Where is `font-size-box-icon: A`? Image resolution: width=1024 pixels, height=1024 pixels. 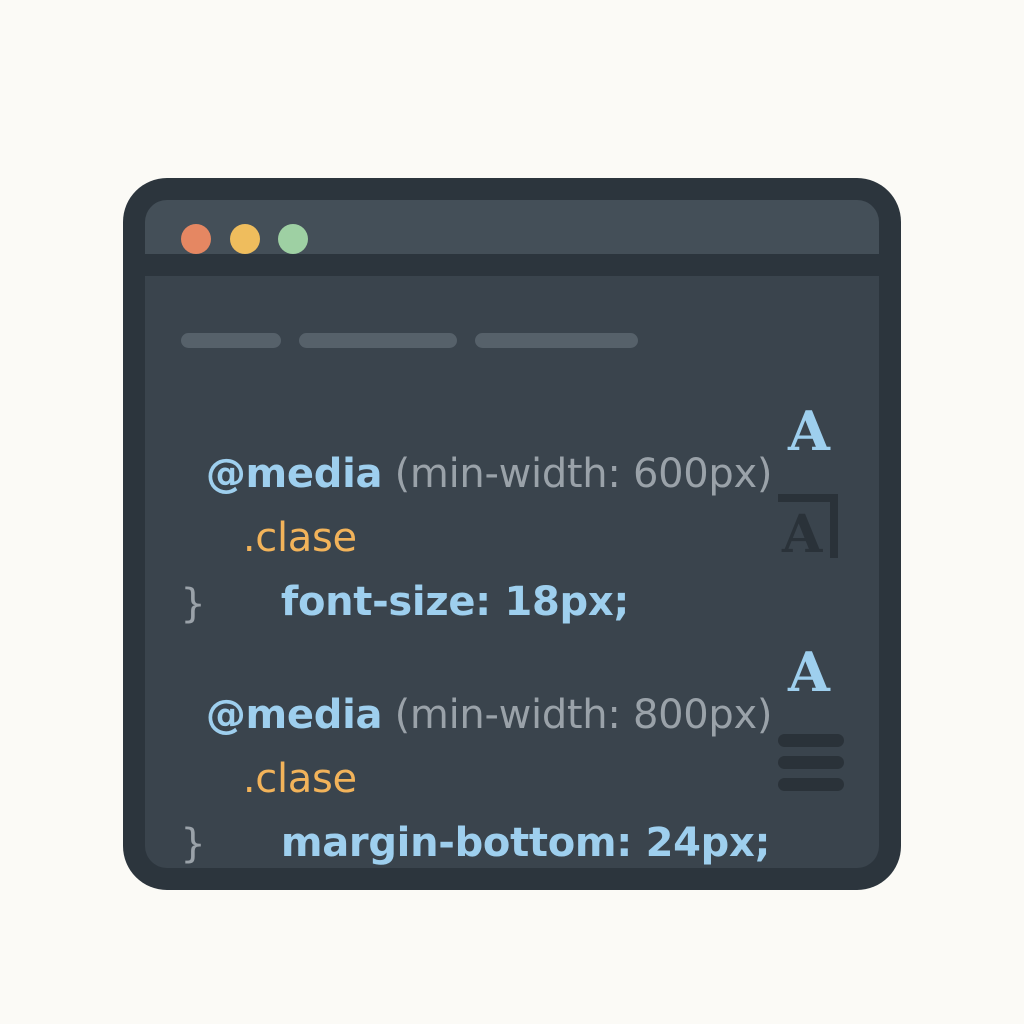 font-size-box-icon: A is located at coordinates (808, 526).